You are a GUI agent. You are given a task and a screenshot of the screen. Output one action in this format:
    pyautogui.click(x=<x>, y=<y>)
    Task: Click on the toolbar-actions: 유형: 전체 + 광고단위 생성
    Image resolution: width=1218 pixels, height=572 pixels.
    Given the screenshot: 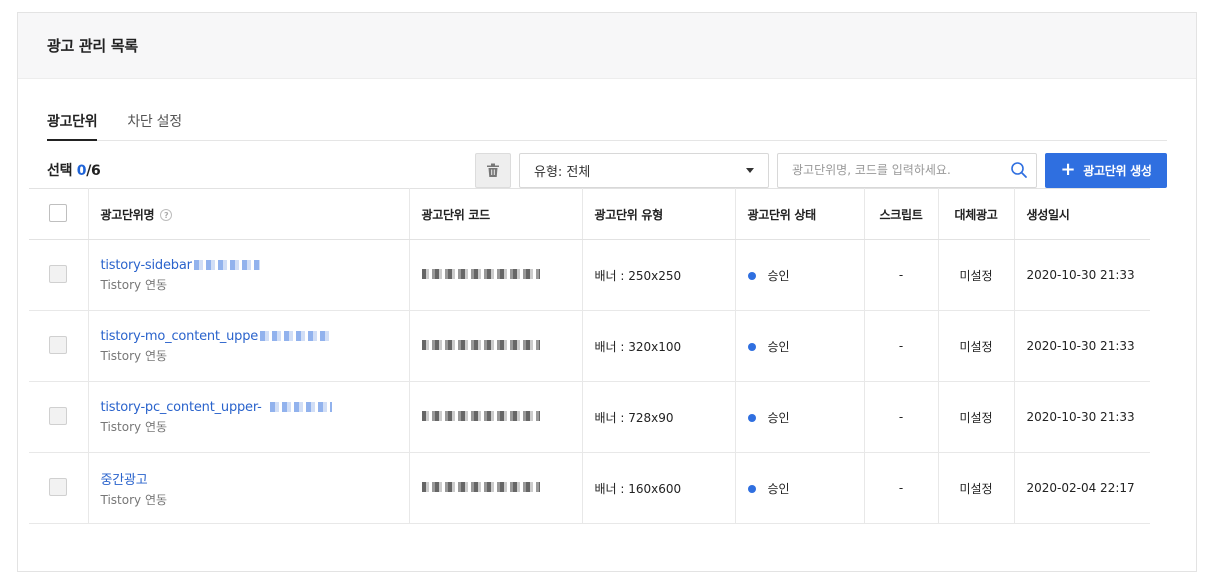 What is the action you would take?
    pyautogui.click(x=821, y=170)
    